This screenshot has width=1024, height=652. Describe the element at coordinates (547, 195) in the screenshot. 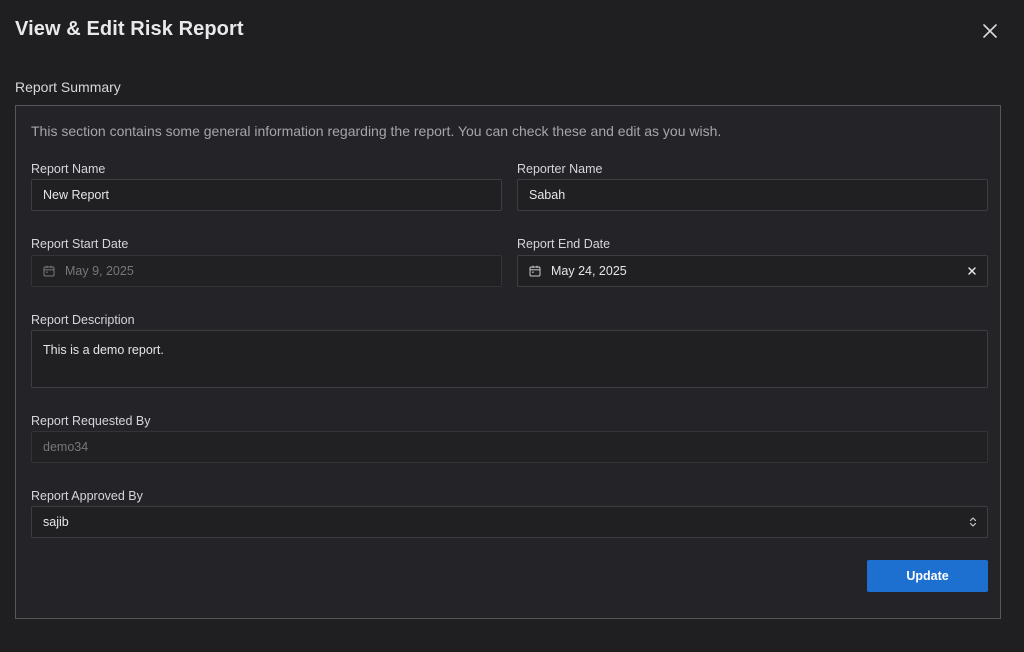

I see `reporter-name-value: Sabah` at that location.